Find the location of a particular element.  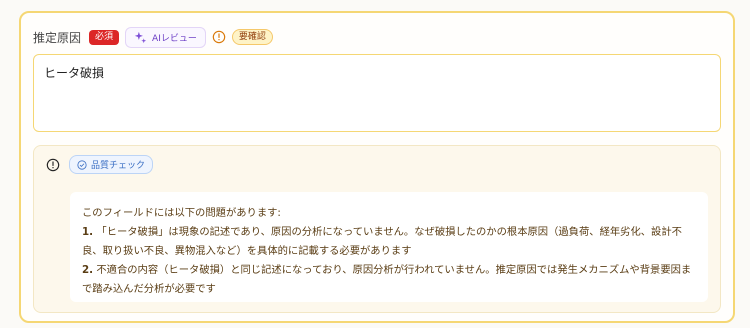

quality-check-badge: 品質チェック is located at coordinates (111, 164).